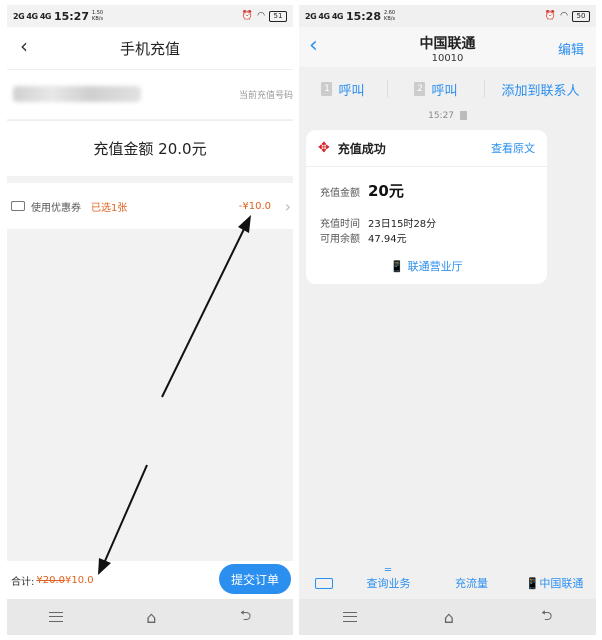 The image size is (602, 640). I want to click on view-original-link: 查看原文, so click(513, 148).